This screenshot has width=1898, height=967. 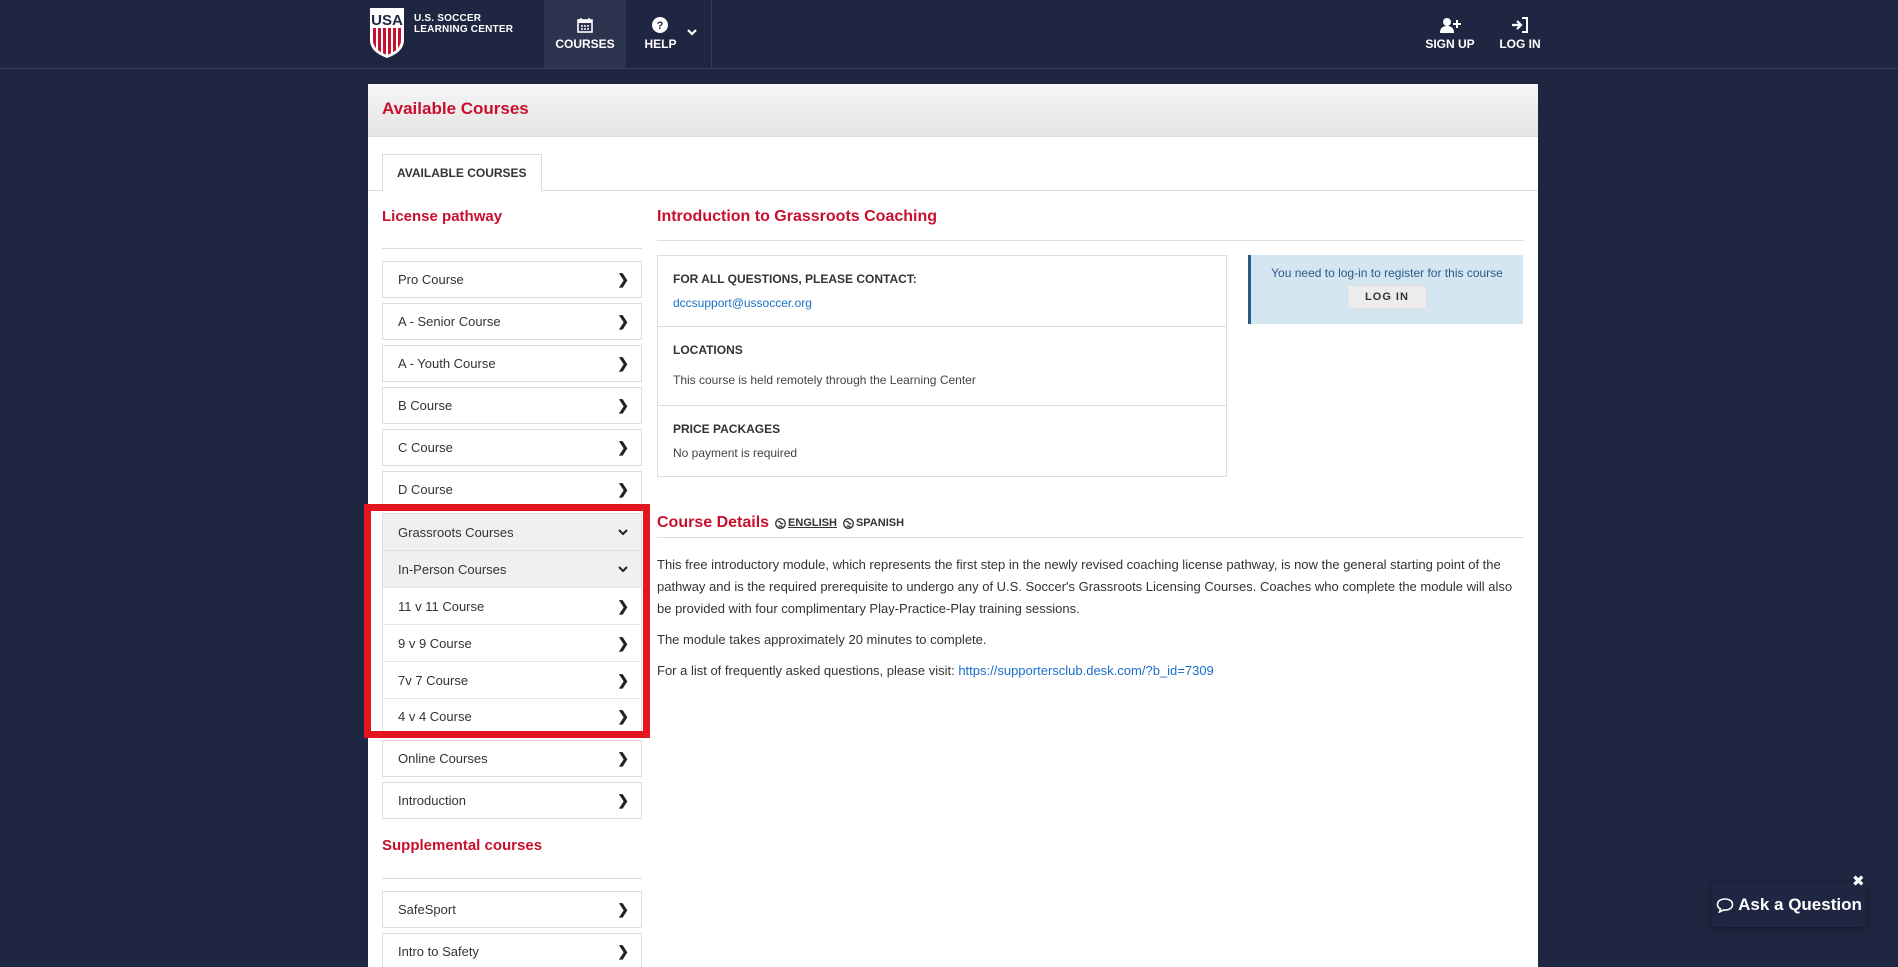 What do you see at coordinates (795, 279) in the screenshot?
I see `contact-label: FOR ALL QUESTIONS, PLEASE CONTACT:` at bounding box center [795, 279].